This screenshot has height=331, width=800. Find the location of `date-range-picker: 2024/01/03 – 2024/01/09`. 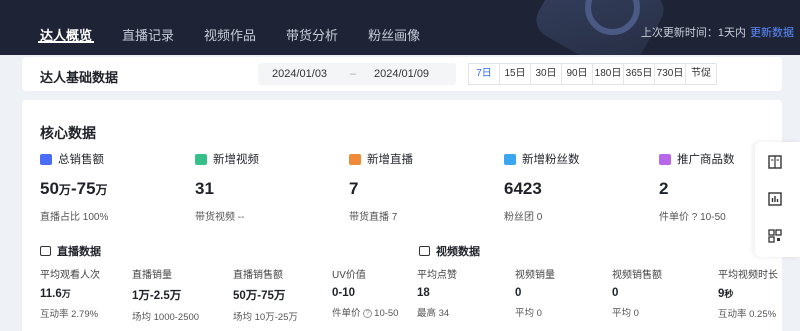

date-range-picker: 2024/01/03 – 2024/01/09 is located at coordinates (357, 74).